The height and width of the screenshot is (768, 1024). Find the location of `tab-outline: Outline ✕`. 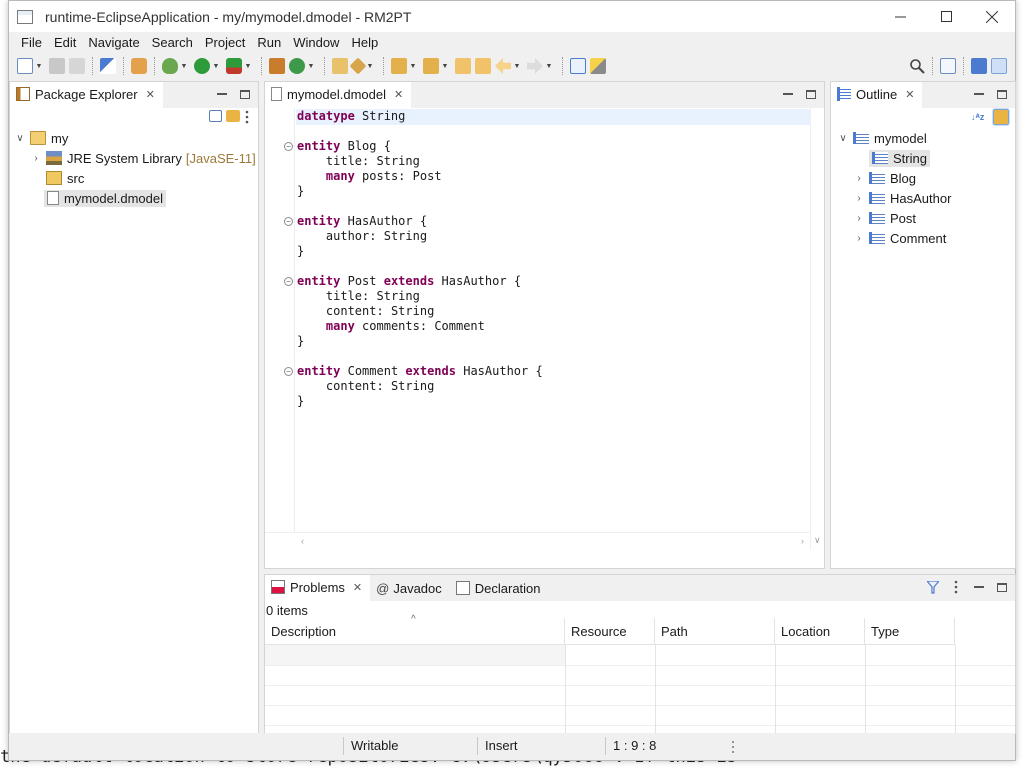

tab-outline: Outline ✕ is located at coordinates (877, 95).